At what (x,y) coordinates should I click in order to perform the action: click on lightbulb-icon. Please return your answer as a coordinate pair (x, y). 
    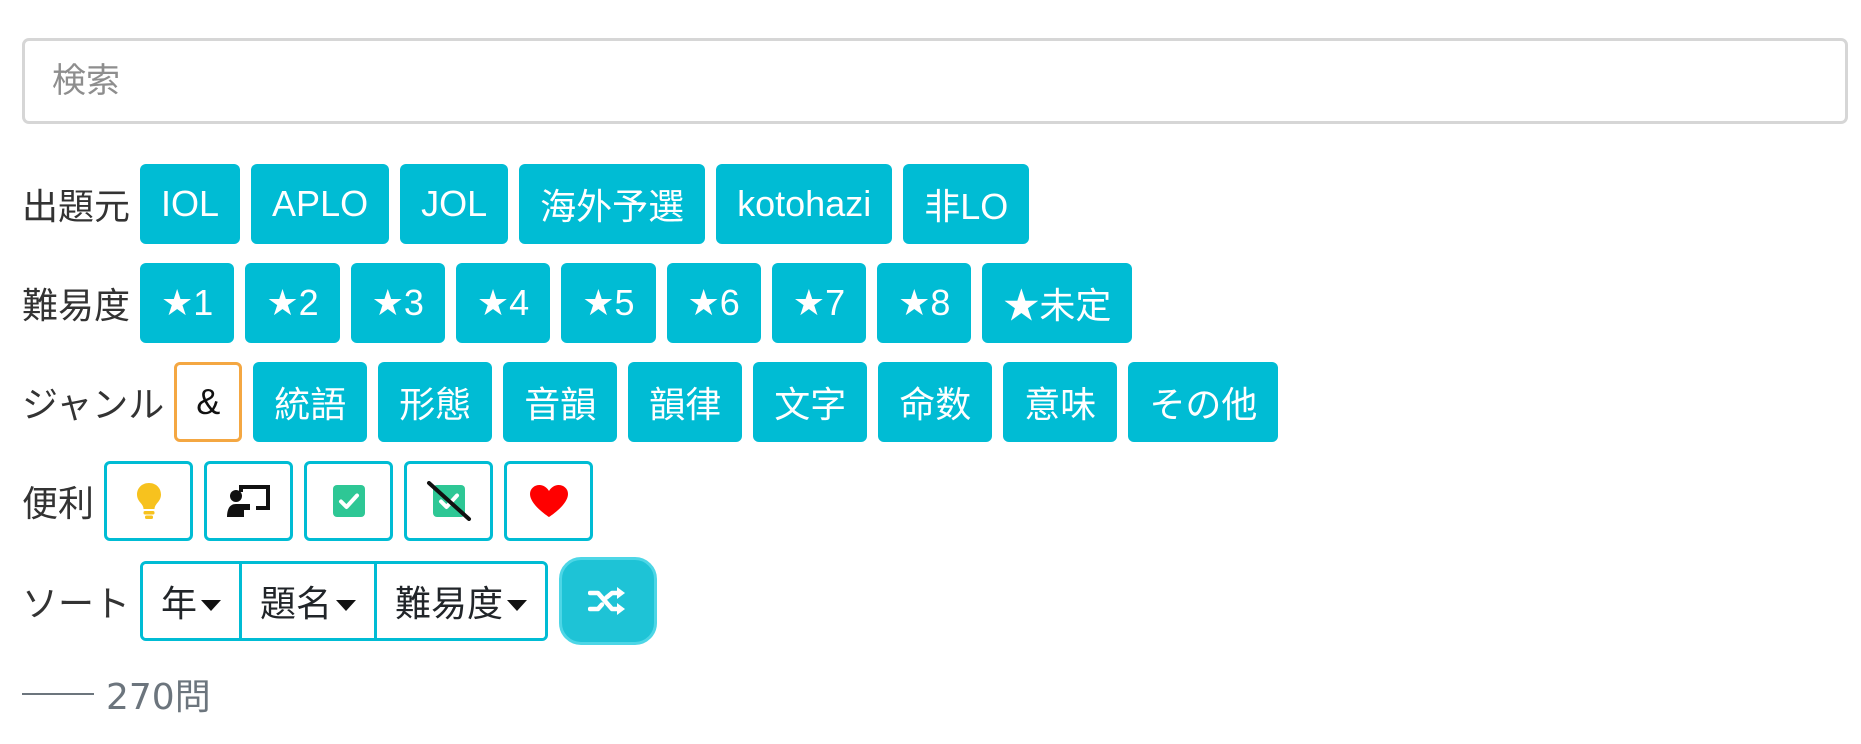
    Looking at the image, I should click on (148, 501).